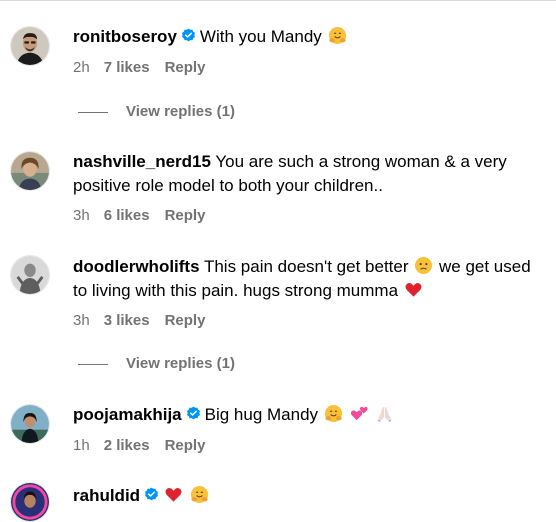  Describe the element at coordinates (261, 414) in the screenshot. I see `comment-text: Big hug Mandy` at that location.